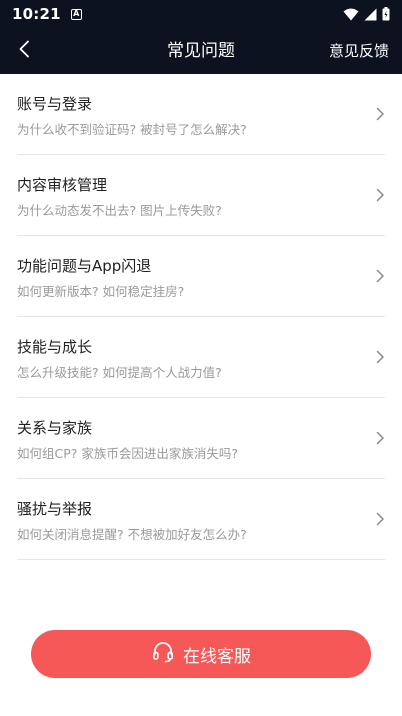  What do you see at coordinates (119, 210) in the screenshot?
I see `faq-item-subtitle: 为什么动态发不出去? 图片上传失败?` at bounding box center [119, 210].